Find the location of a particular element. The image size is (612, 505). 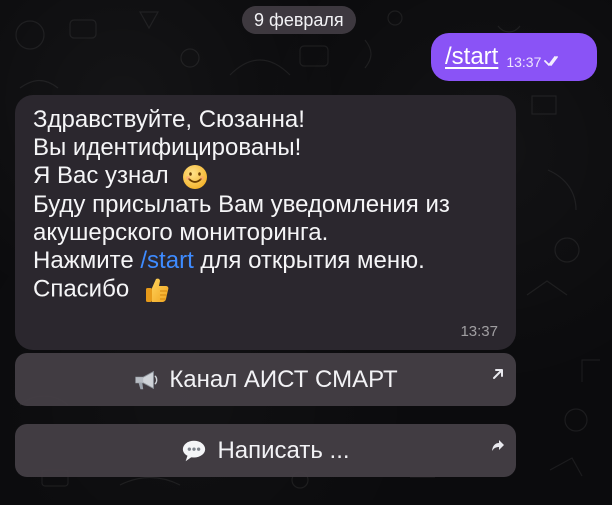

message-line-thanks: Спасибо is located at coordinates (266, 290).